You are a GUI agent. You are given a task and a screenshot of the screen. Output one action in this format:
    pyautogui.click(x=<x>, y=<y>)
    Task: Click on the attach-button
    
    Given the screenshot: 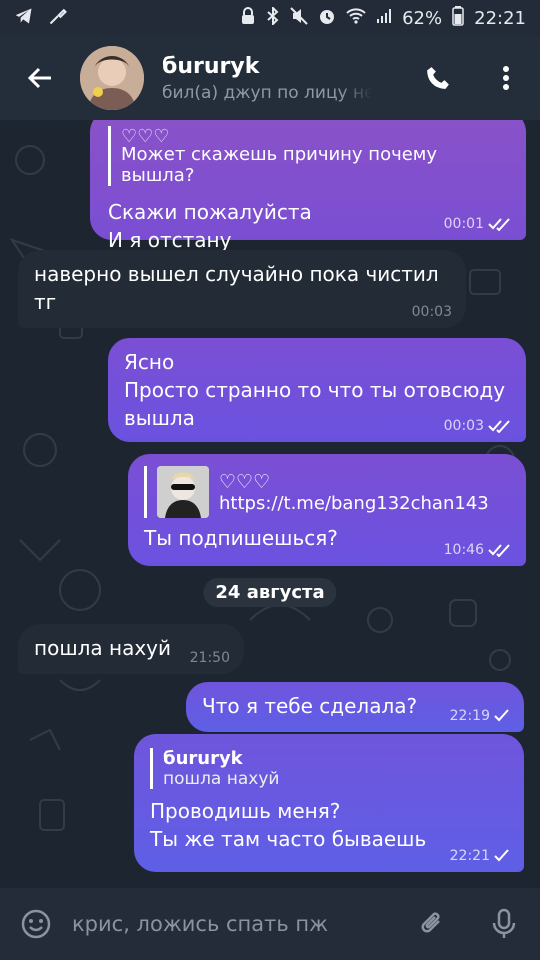 What is the action you would take?
    pyautogui.click(x=432, y=924)
    